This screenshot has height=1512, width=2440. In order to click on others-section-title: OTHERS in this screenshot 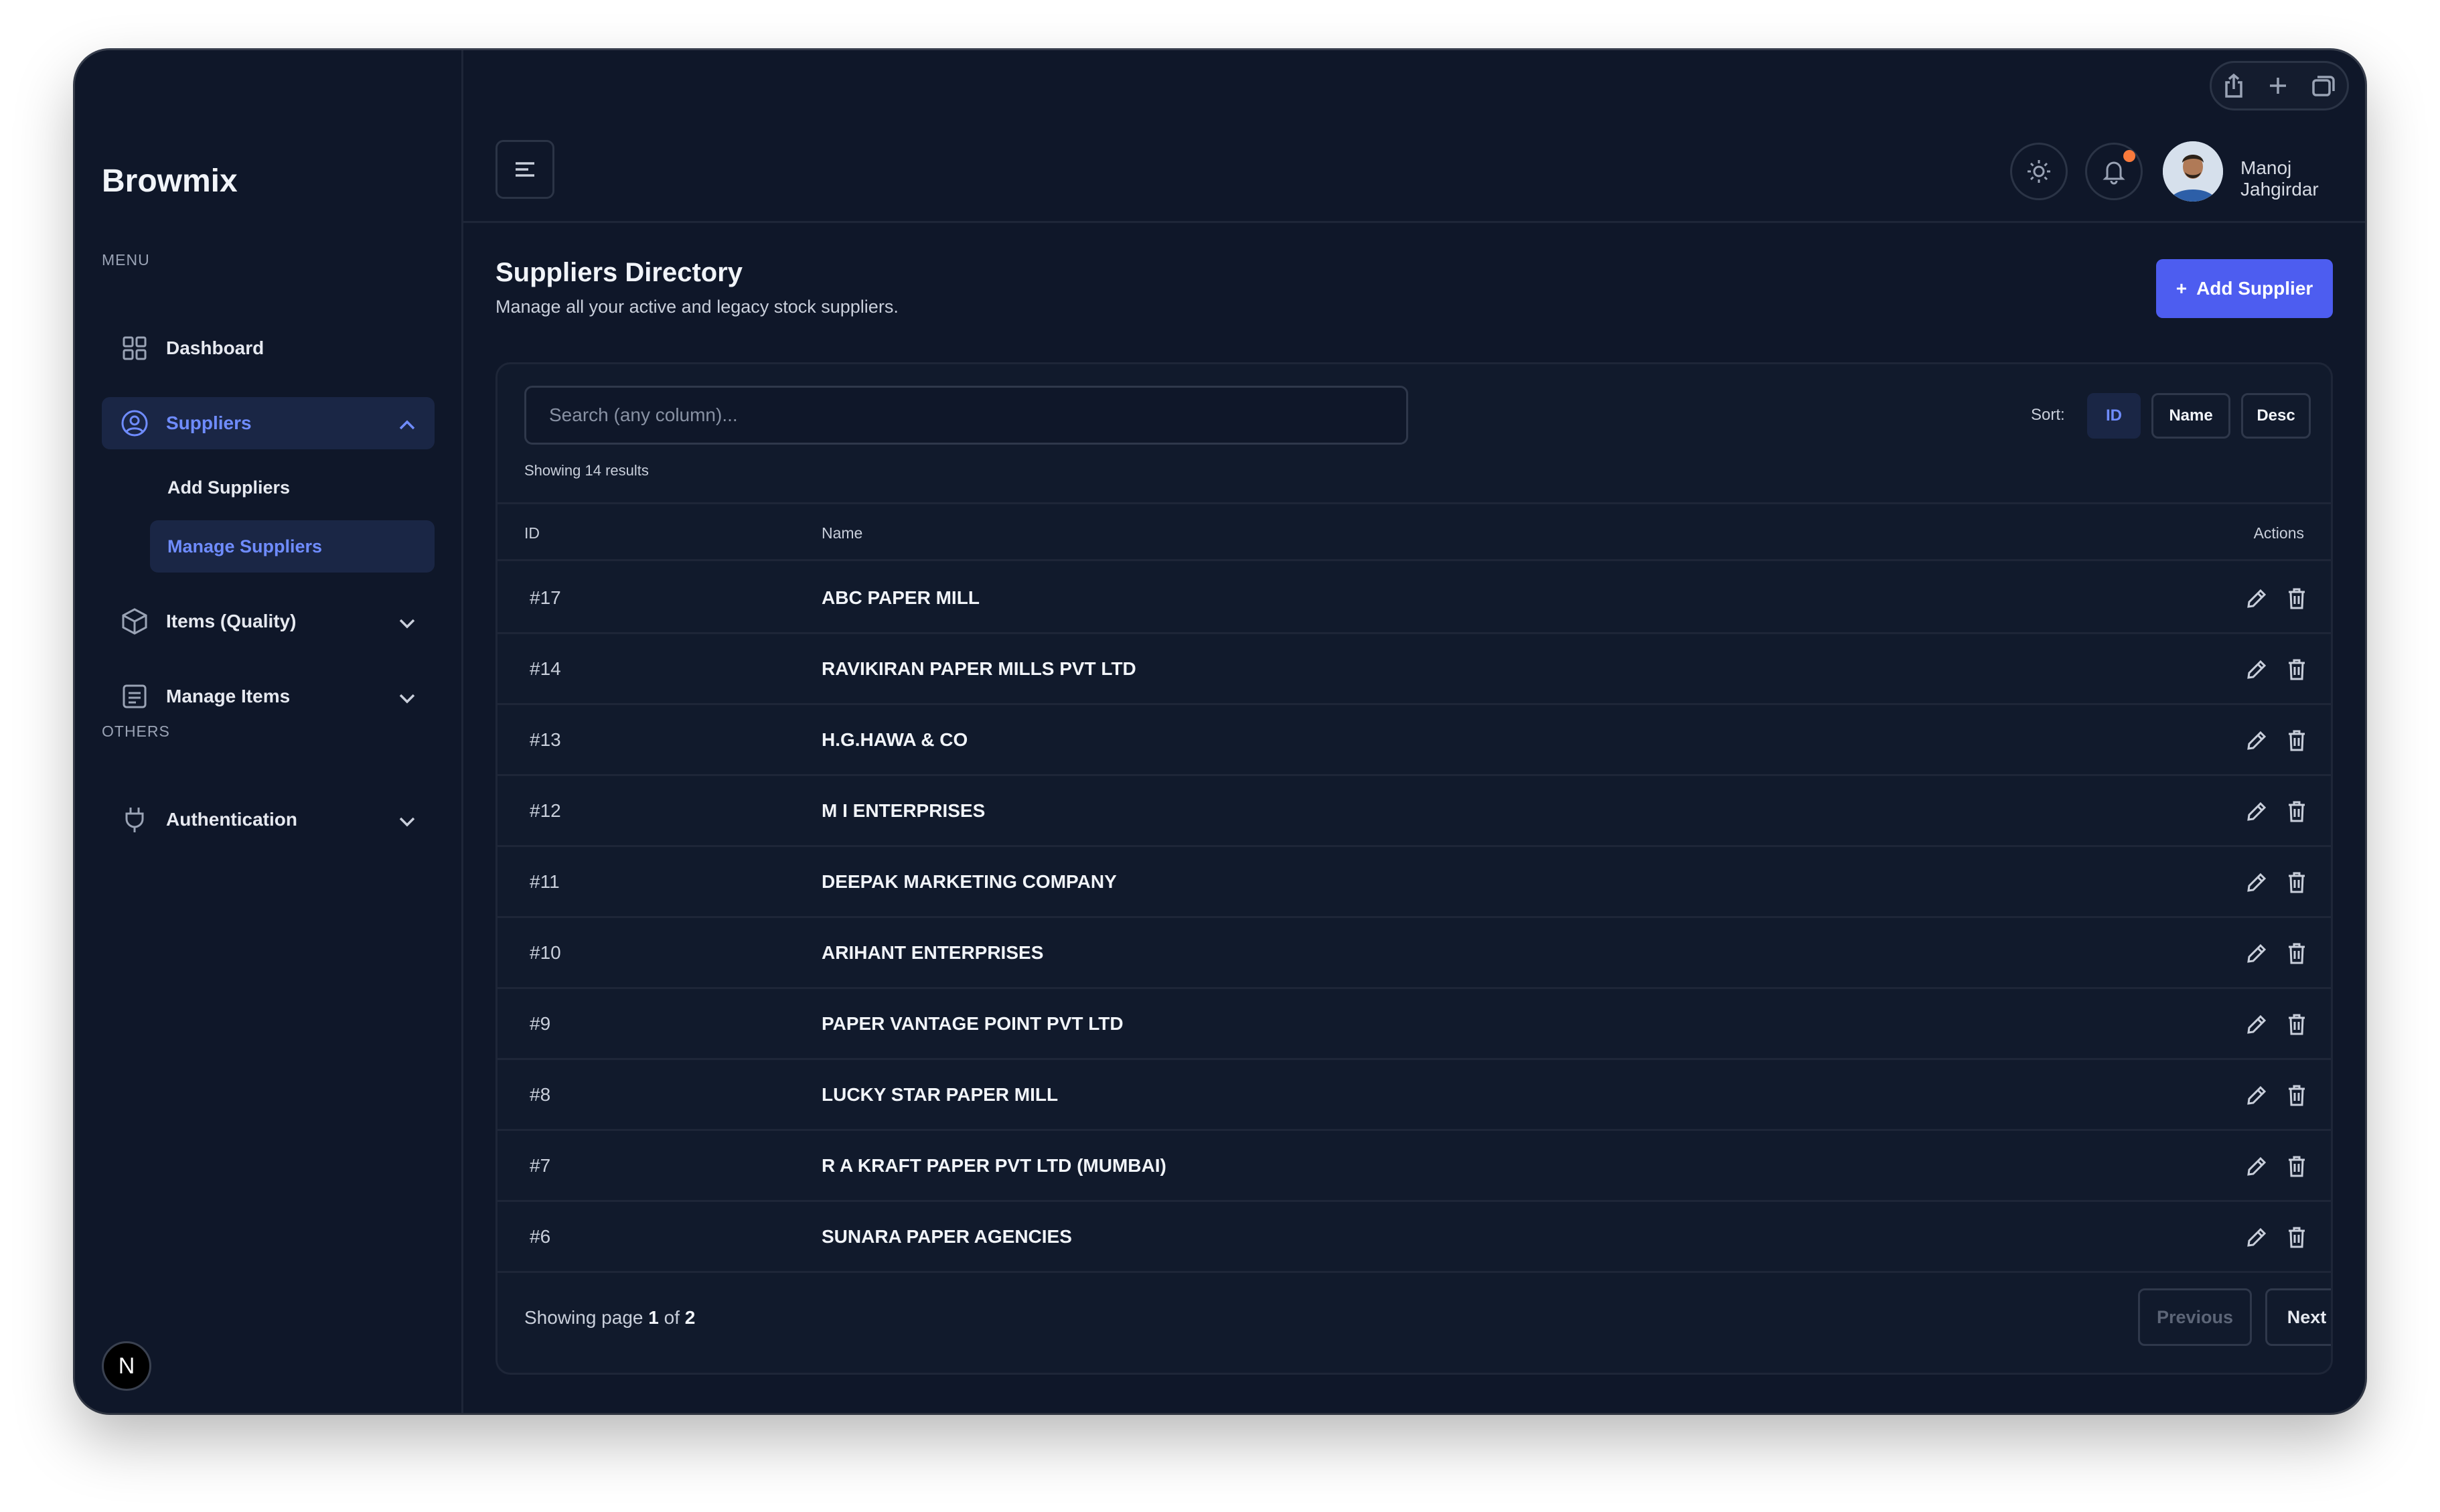, I will do `click(136, 732)`.